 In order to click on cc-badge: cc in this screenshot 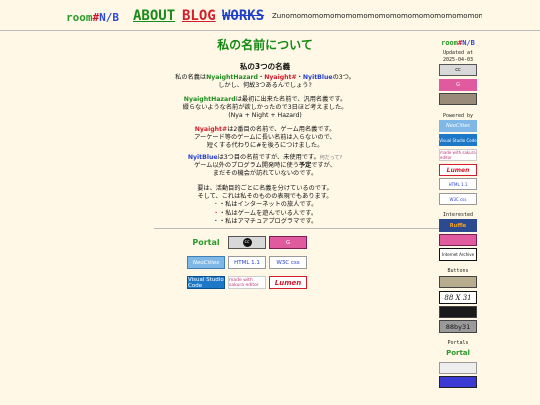, I will do `click(247, 242)`.